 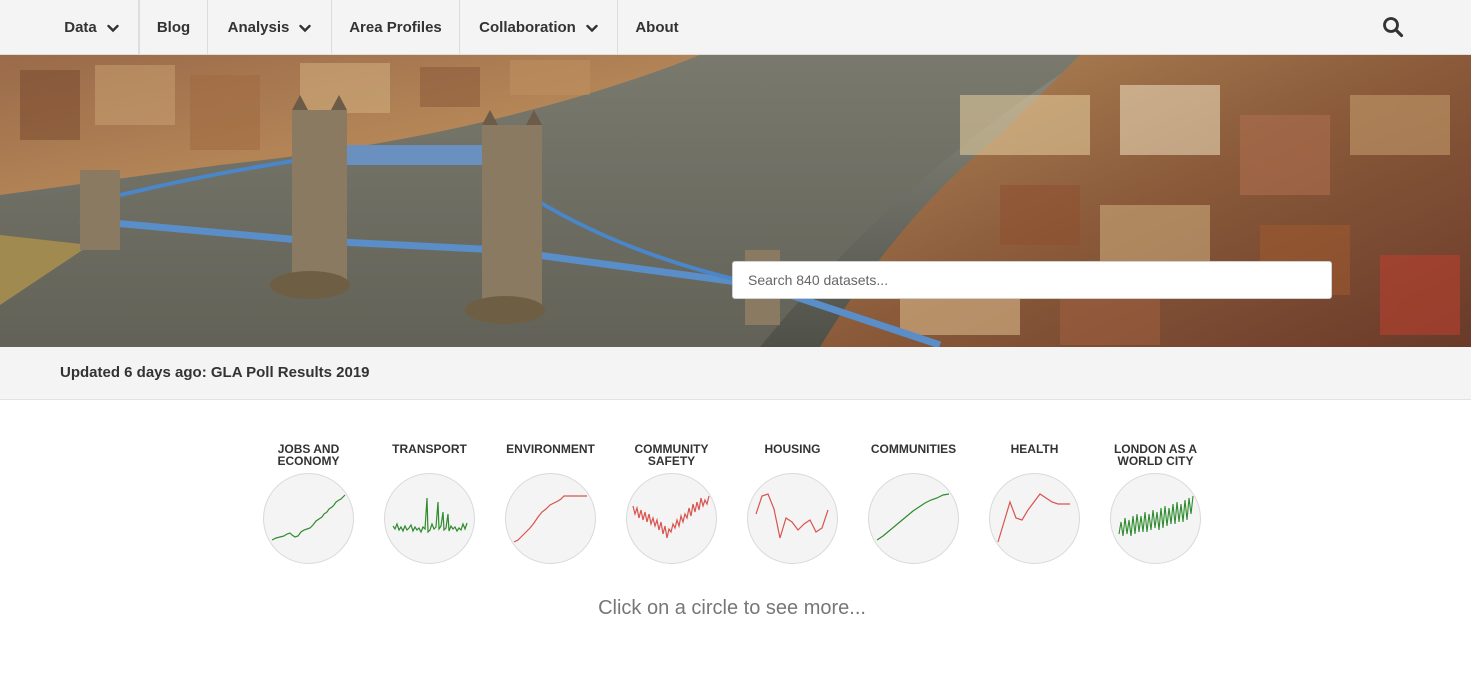 I want to click on nav-item-area-profiles: Area Profiles, so click(x=396, y=27).